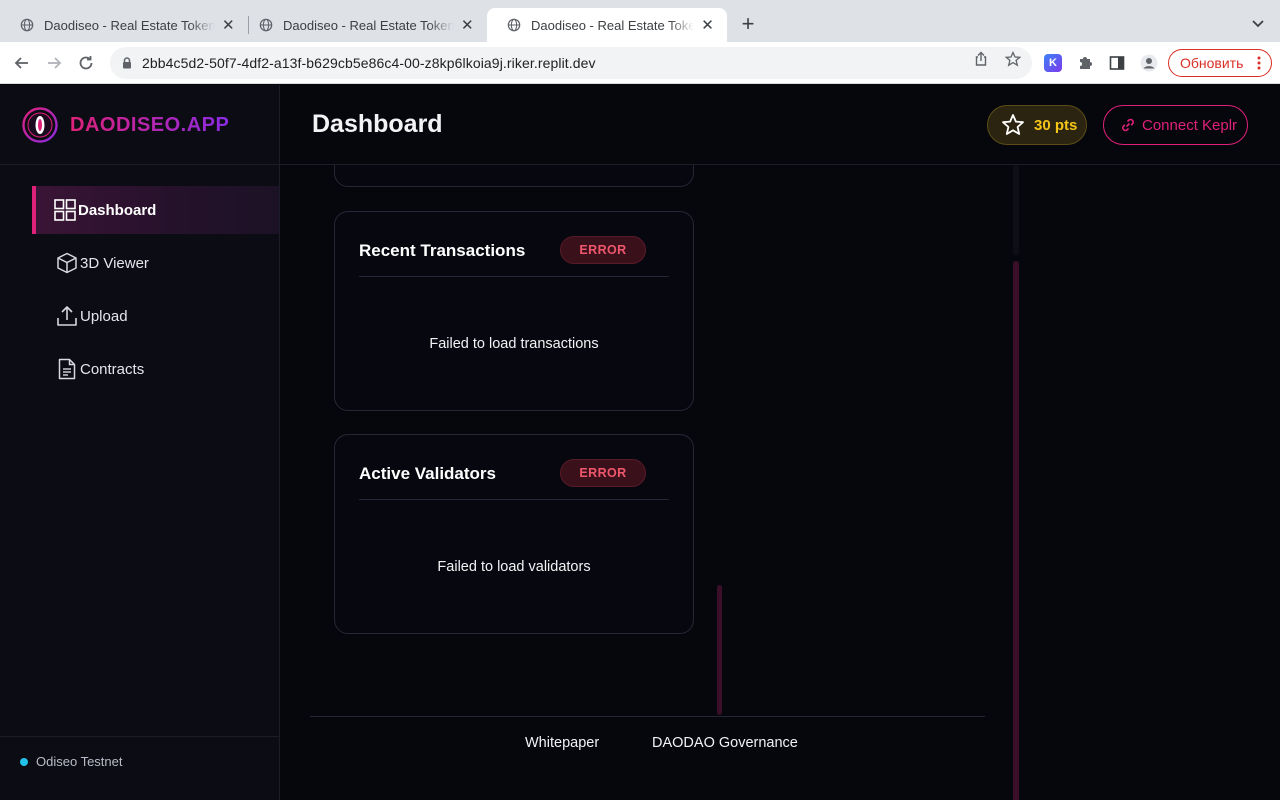 This screenshot has height=800, width=1280. Describe the element at coordinates (1056, 125) in the screenshot. I see `points-value: 30 pts` at that location.